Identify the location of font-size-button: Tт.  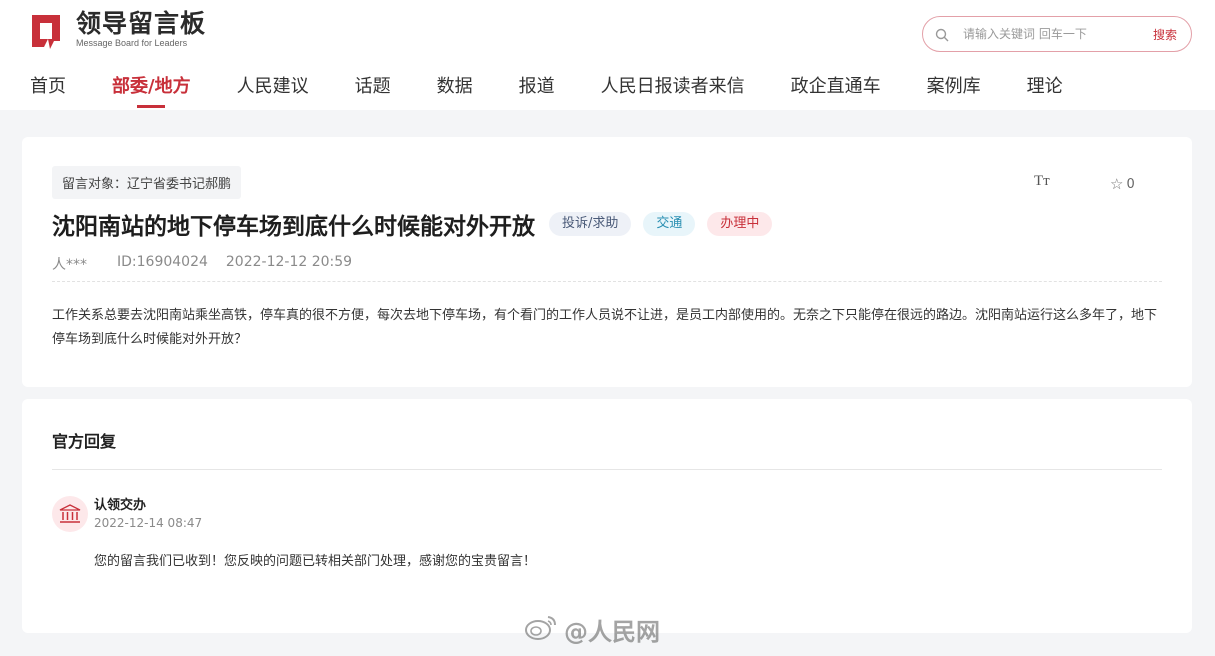
(1042, 181).